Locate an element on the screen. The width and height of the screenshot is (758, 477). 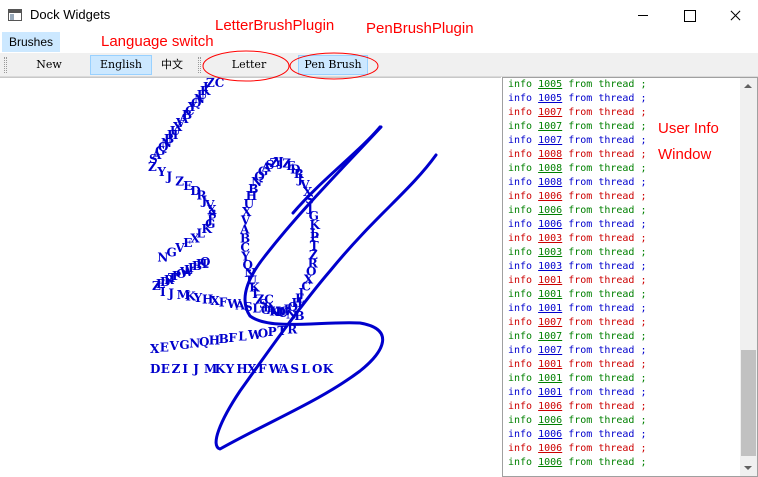
window-title: Dock Widgets is located at coordinates (70, 14).